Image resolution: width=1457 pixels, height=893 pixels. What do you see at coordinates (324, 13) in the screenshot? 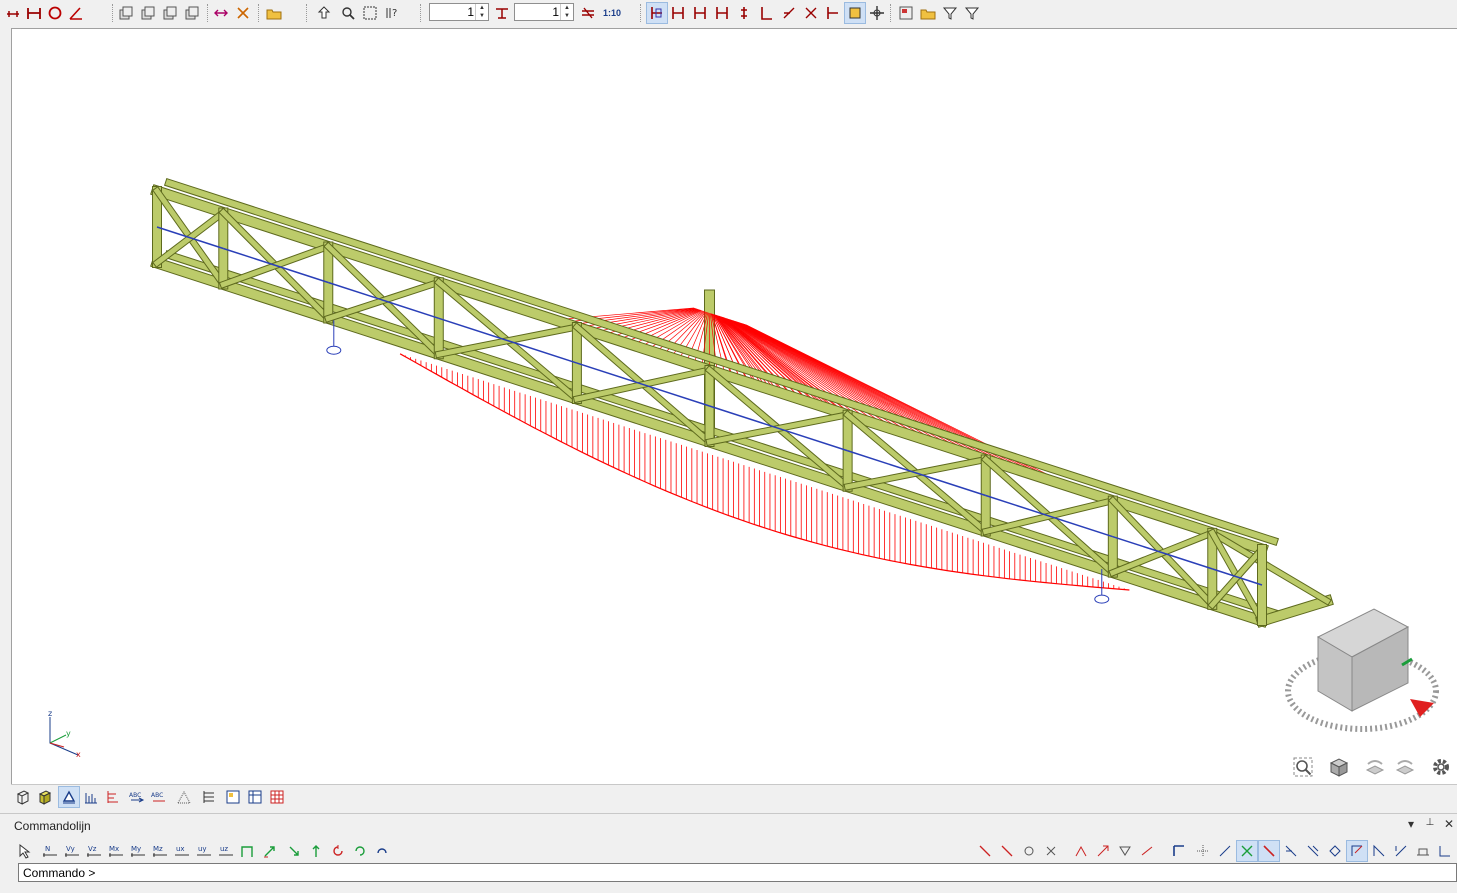
I see `import-icon` at bounding box center [324, 13].